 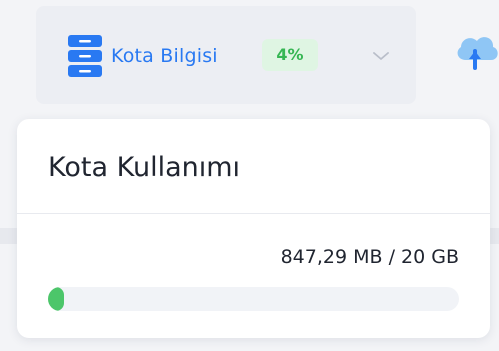 What do you see at coordinates (475, 53) in the screenshot?
I see `cloud-upload-icon` at bounding box center [475, 53].